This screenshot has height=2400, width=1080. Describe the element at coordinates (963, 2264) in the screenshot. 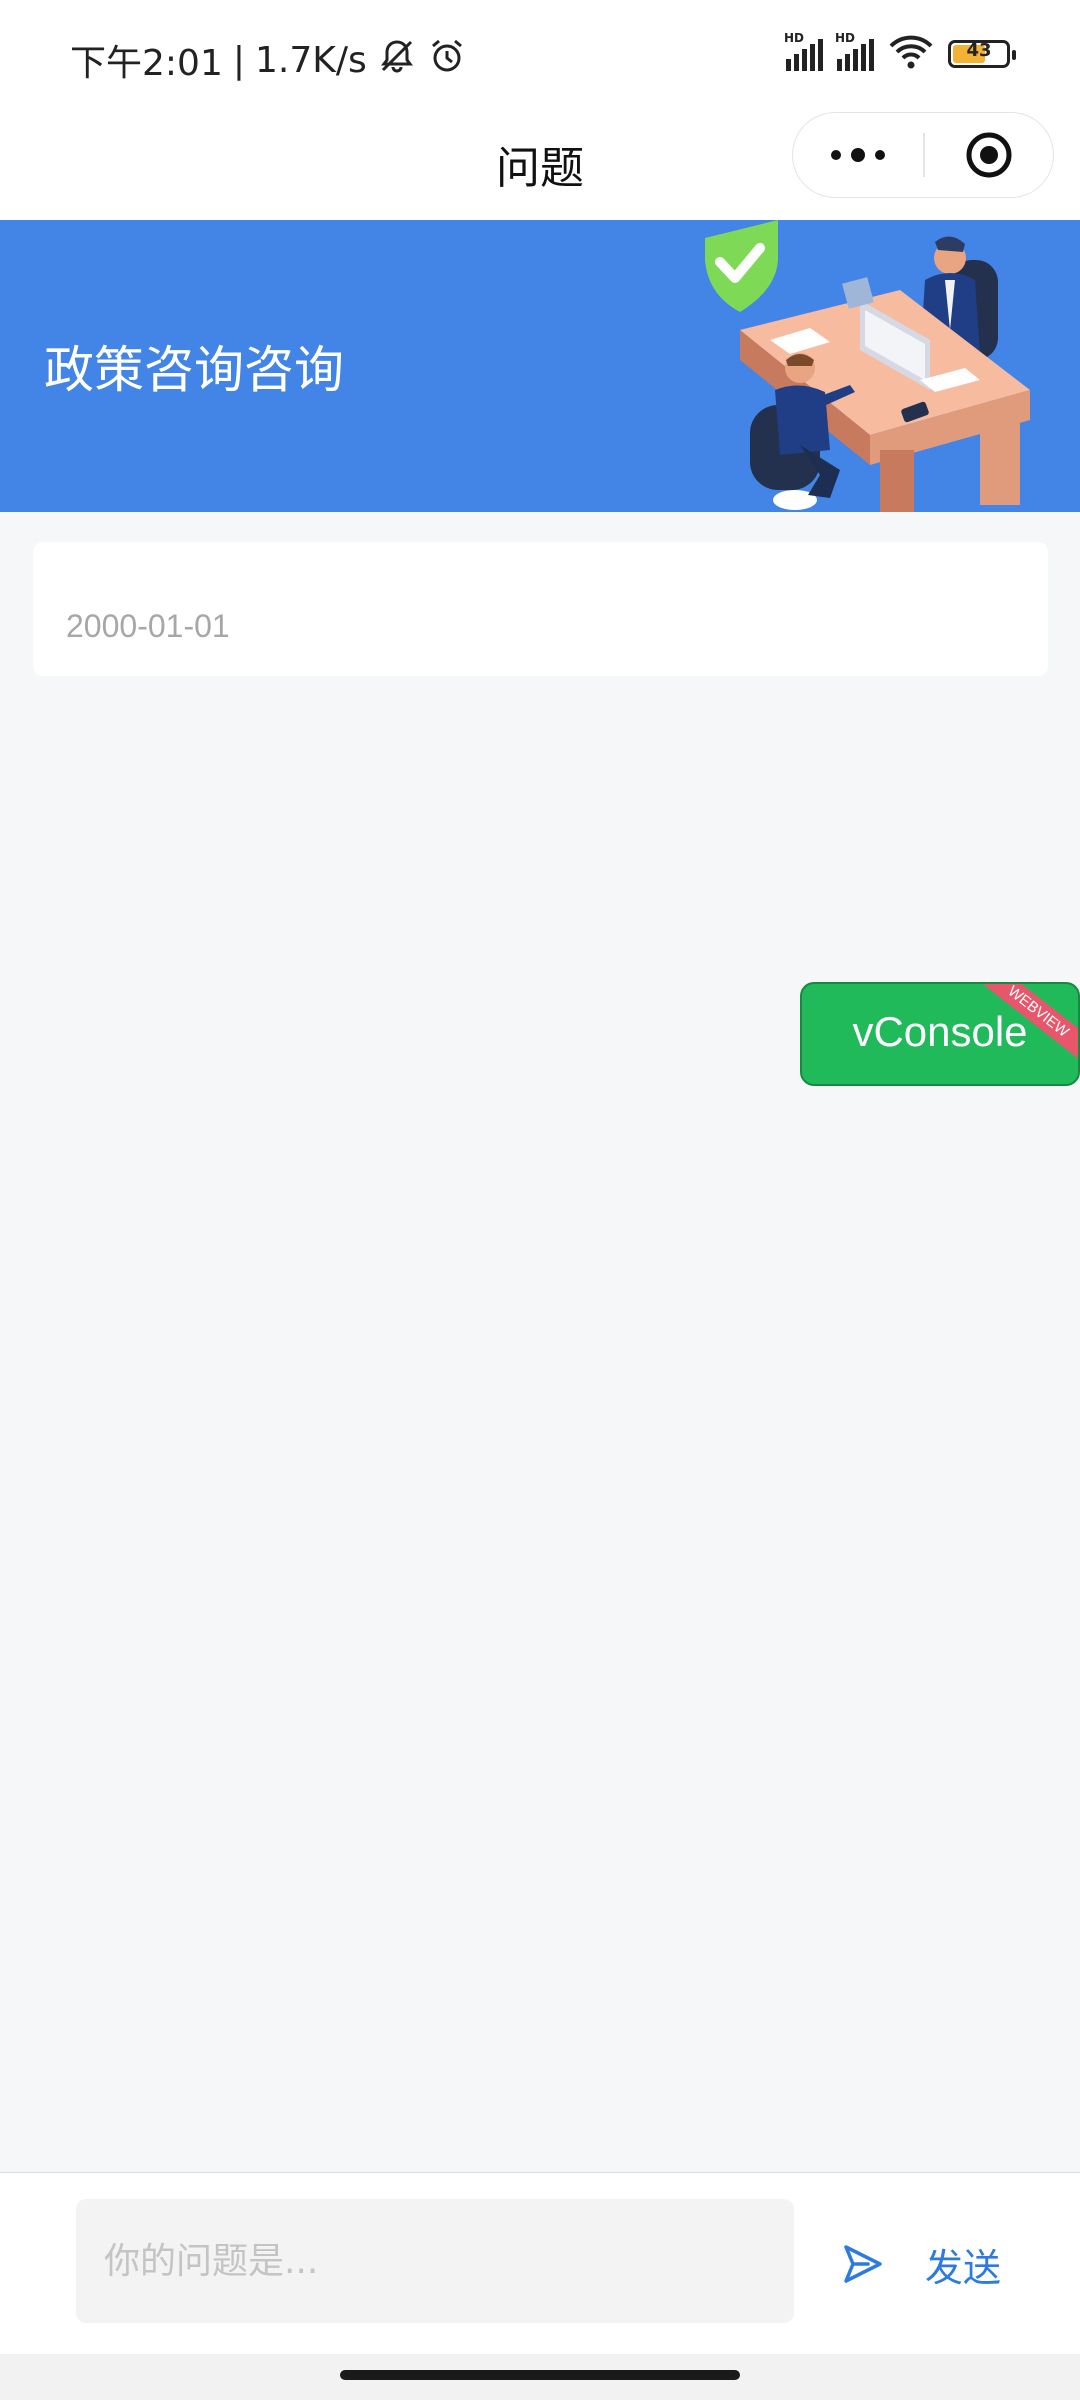

I see `send-button: 发送` at that location.